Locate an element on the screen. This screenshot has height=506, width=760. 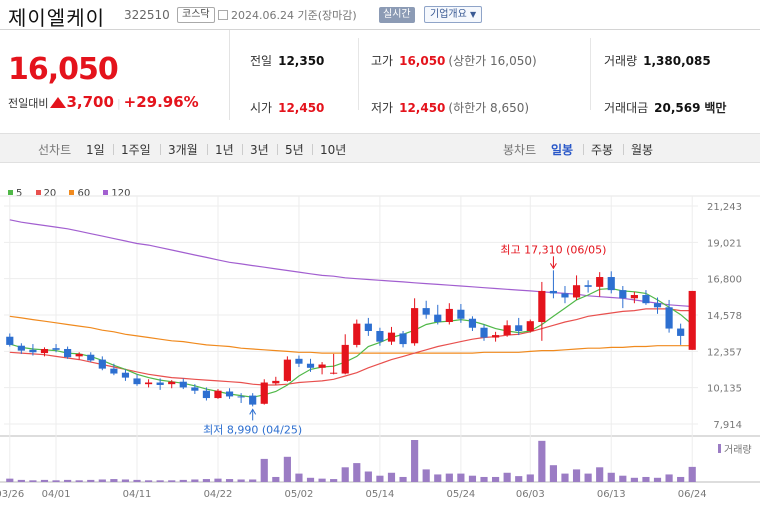
x-tick-label: 06/03 is located at coordinates (530, 494).